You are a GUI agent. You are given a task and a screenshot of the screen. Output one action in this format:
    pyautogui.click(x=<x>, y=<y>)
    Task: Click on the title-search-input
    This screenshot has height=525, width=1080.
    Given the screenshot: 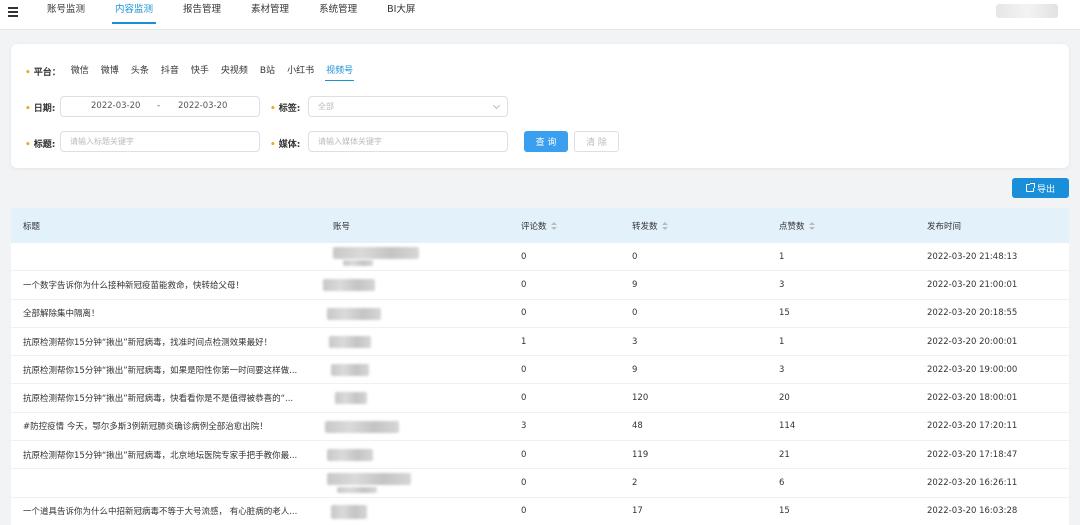 What is the action you would take?
    pyautogui.click(x=164, y=141)
    